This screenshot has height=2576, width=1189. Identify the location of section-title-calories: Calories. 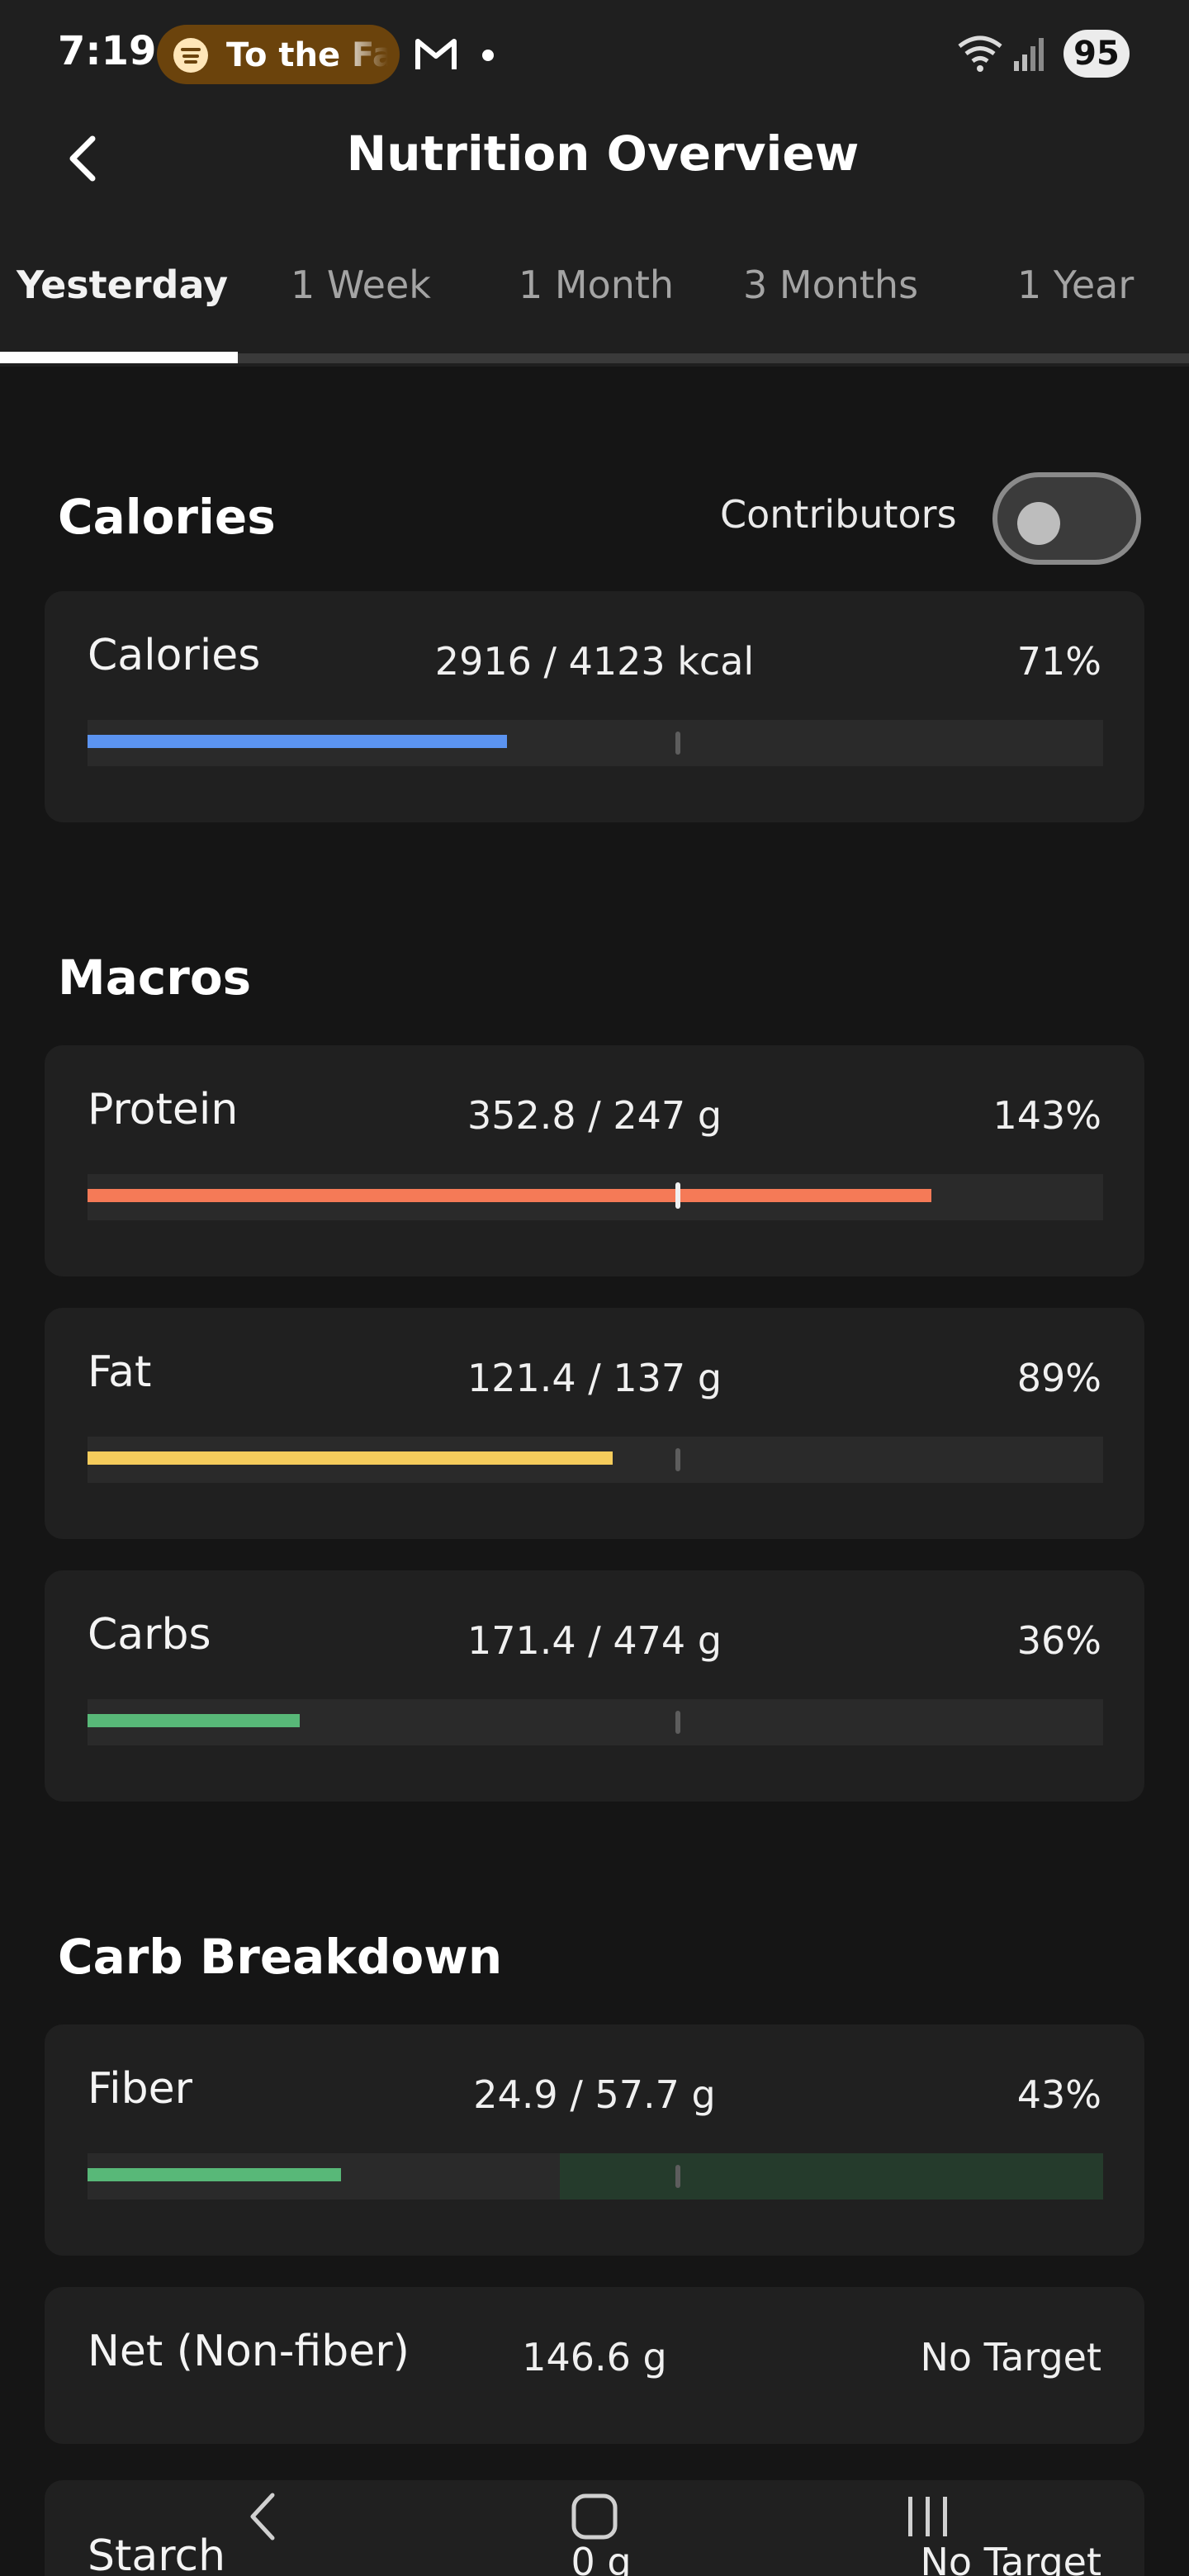
(167, 517).